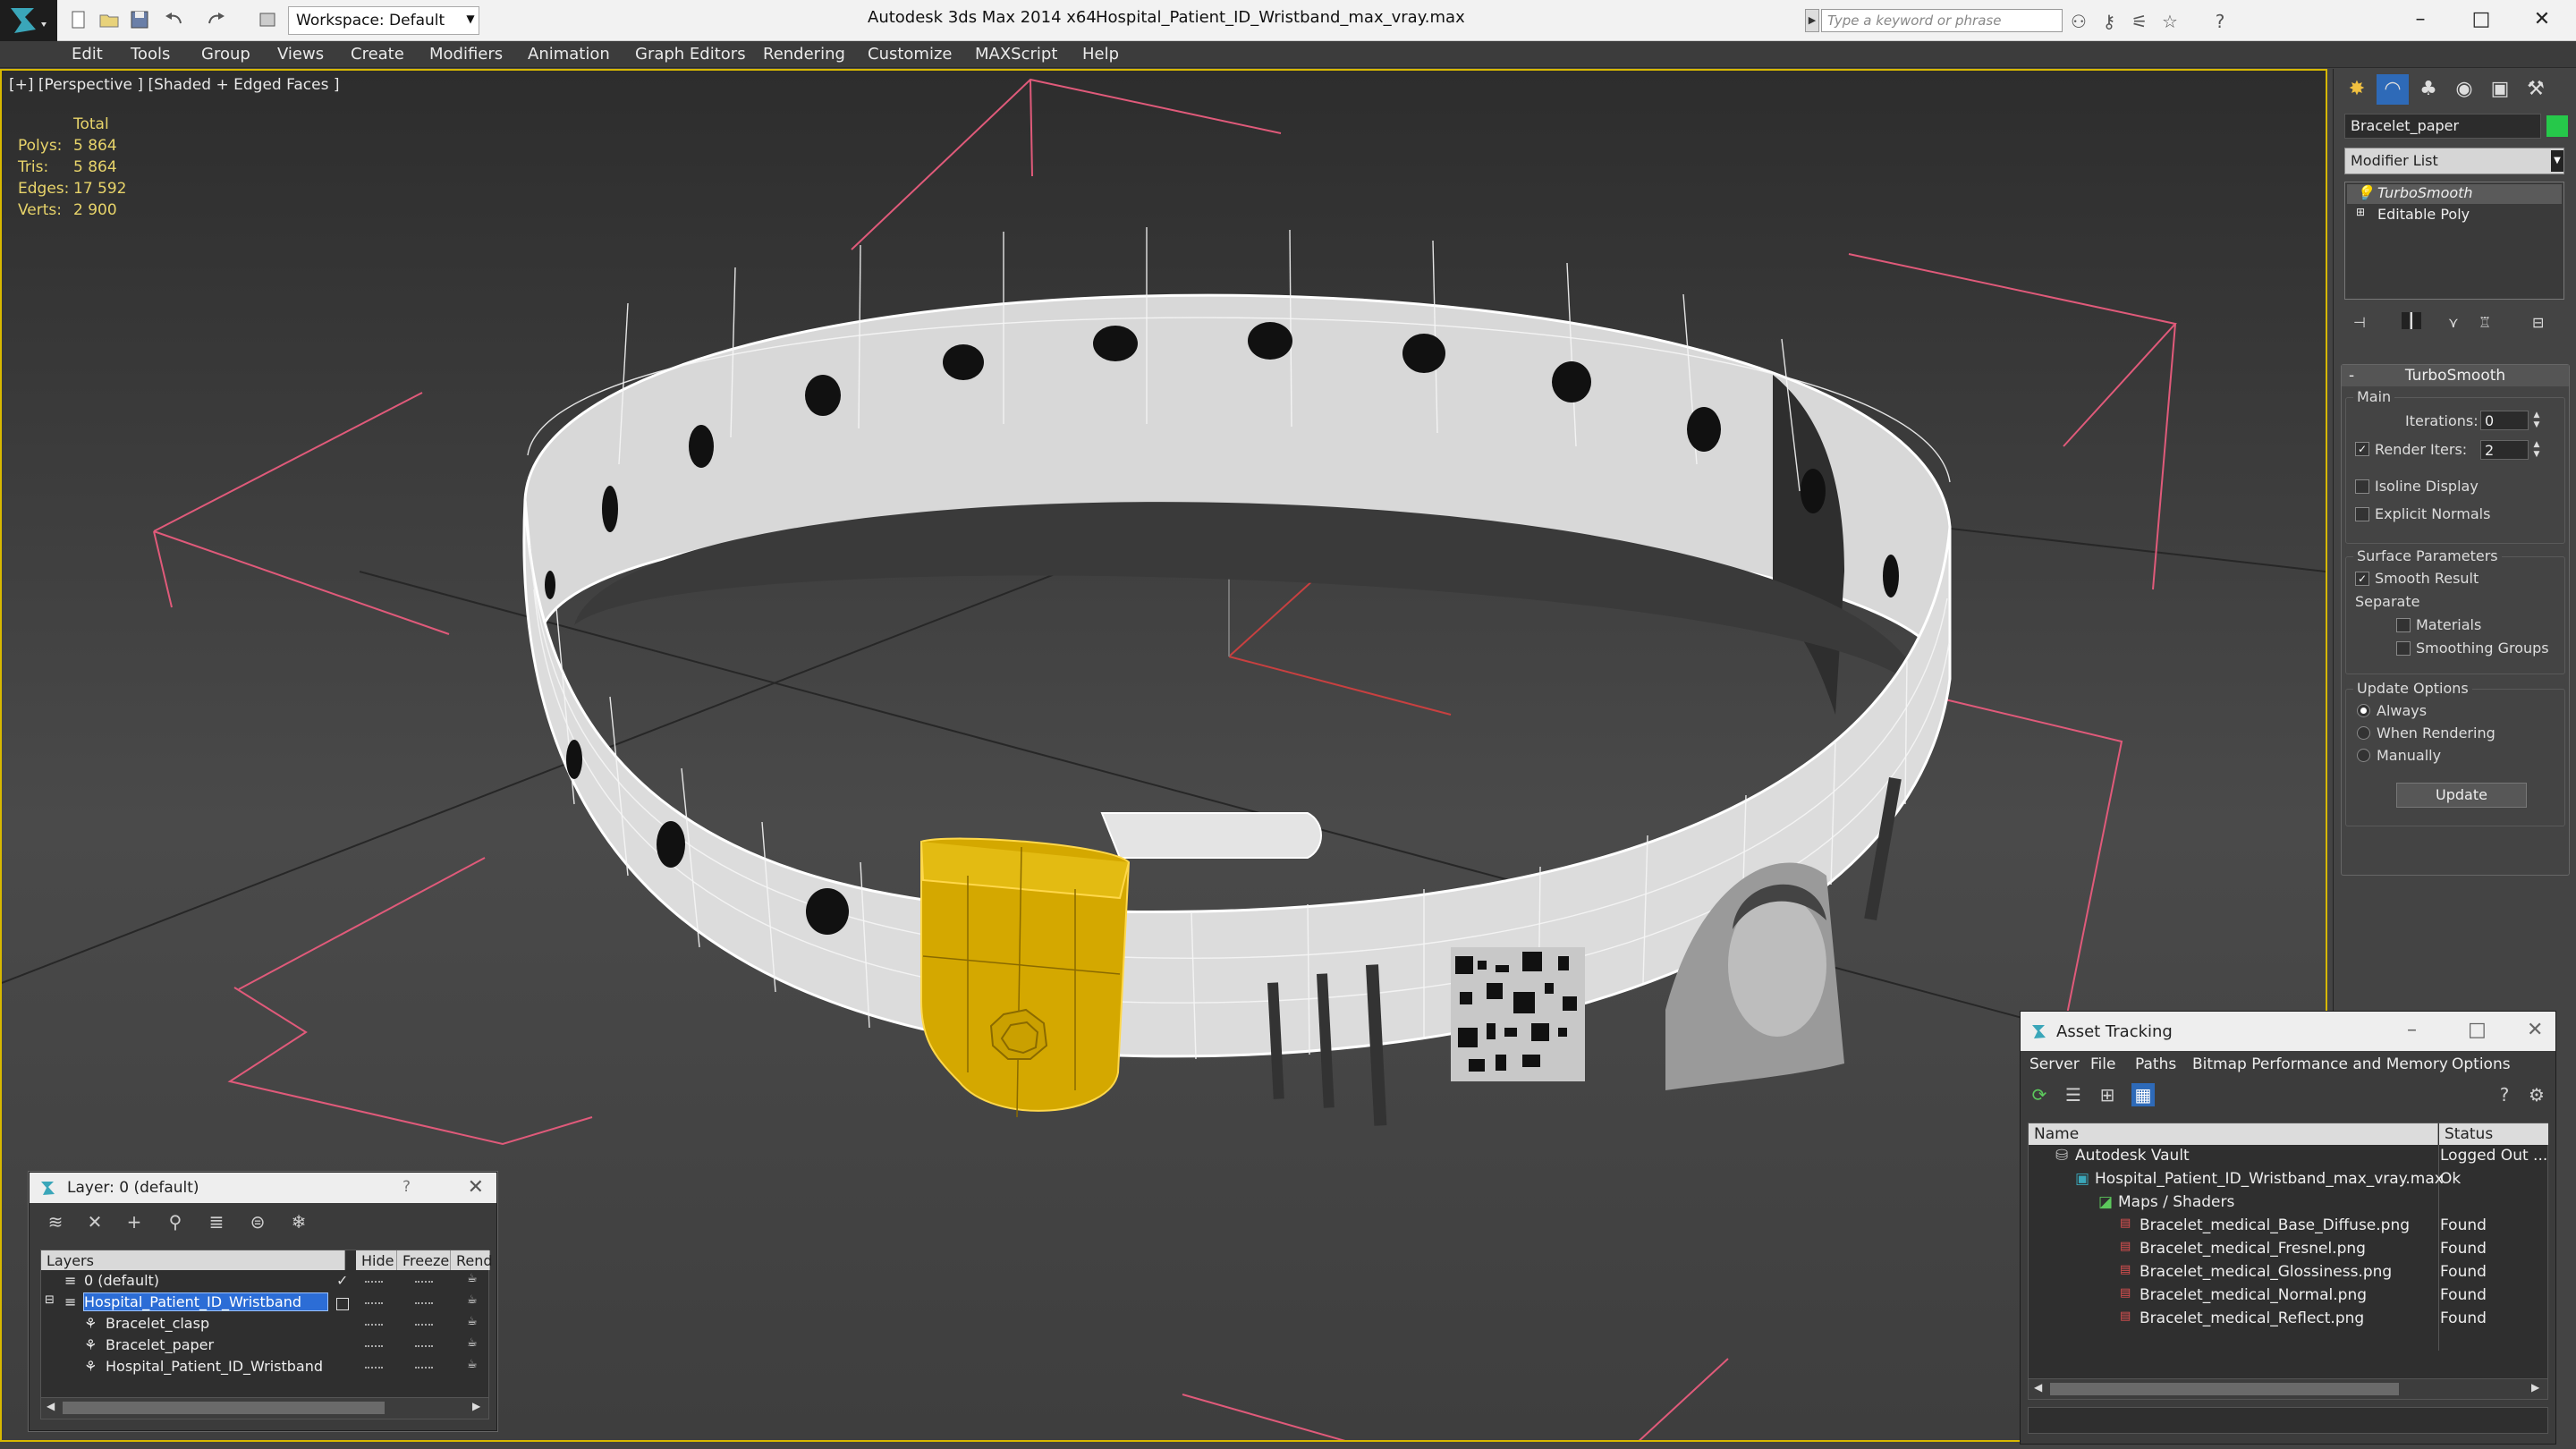  Describe the element at coordinates (2362, 449) in the screenshot. I see `render-iters-checkbox: ✓` at that location.